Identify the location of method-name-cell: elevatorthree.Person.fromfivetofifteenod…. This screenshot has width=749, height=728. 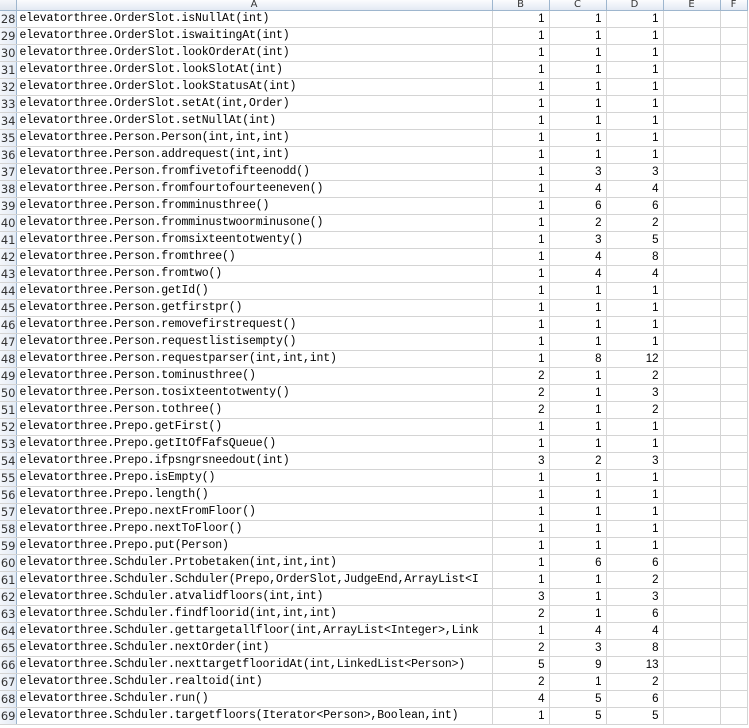
(254, 172).